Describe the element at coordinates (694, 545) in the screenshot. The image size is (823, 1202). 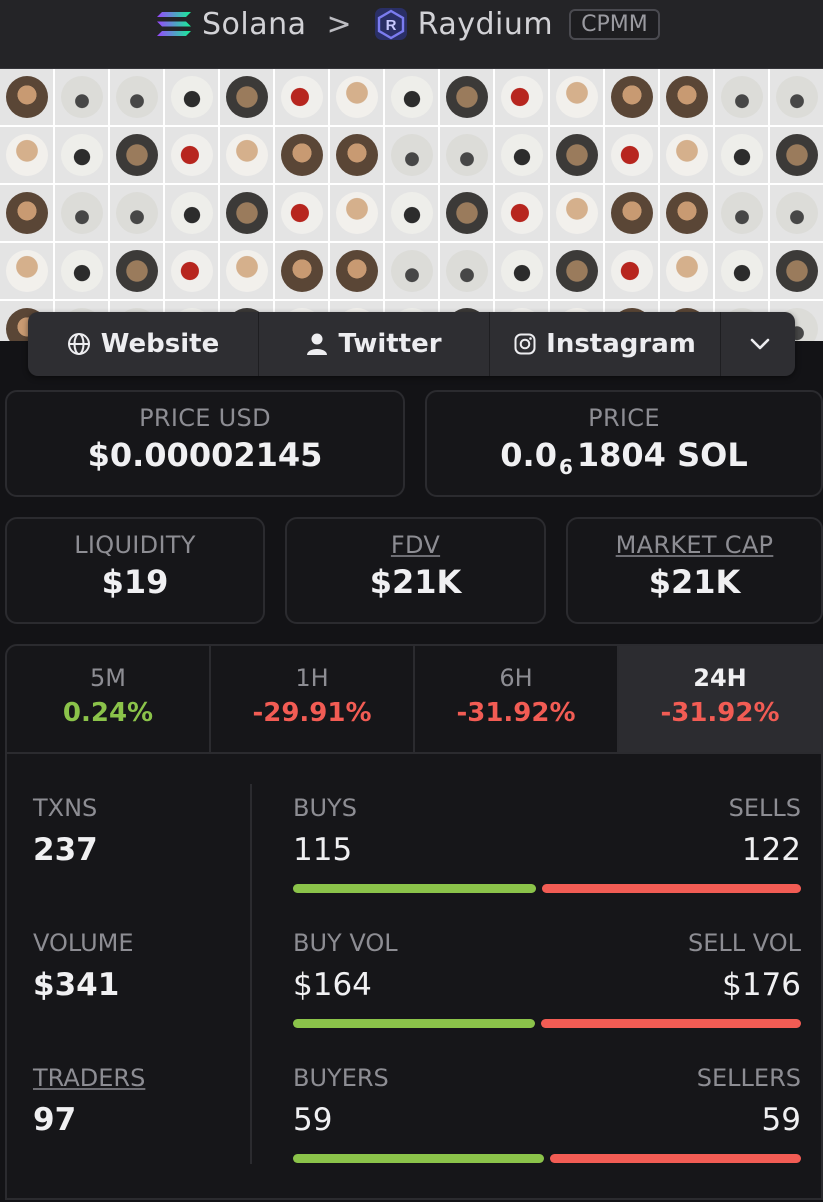
I see `market-cap-label: MARKET CAP` at that location.